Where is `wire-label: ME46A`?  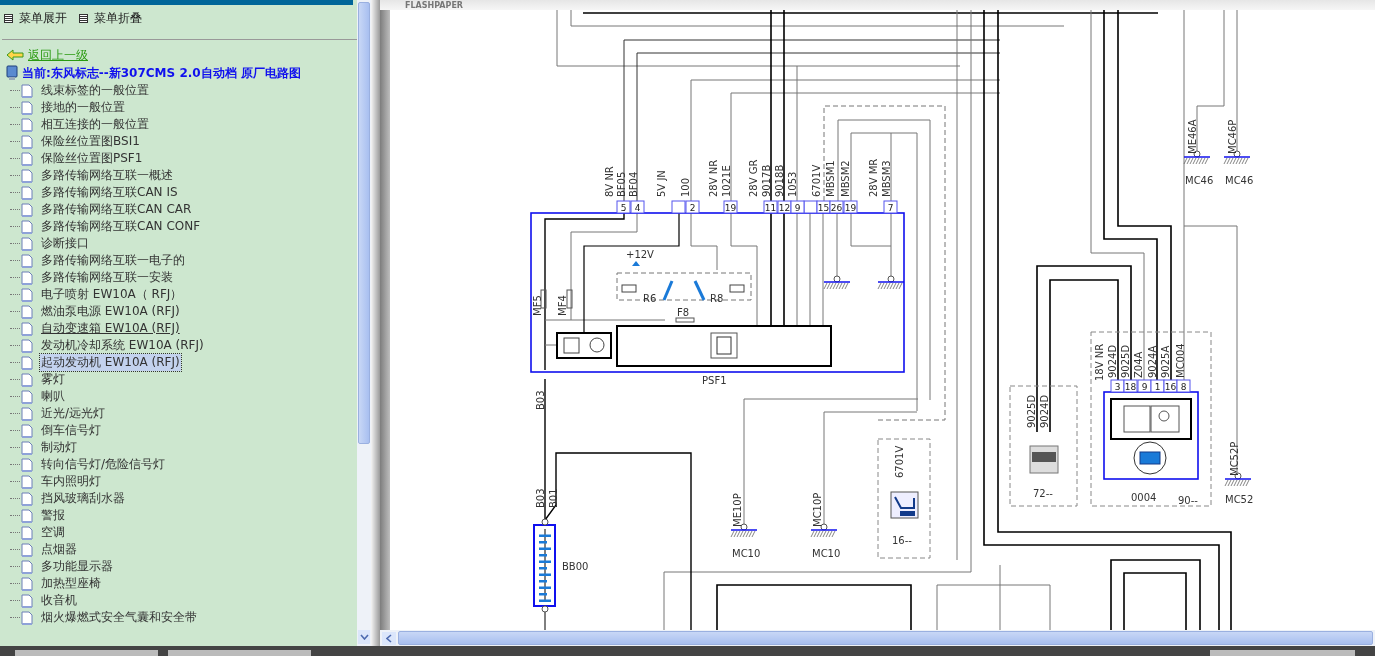
wire-label: ME46A is located at coordinates (1192, 136).